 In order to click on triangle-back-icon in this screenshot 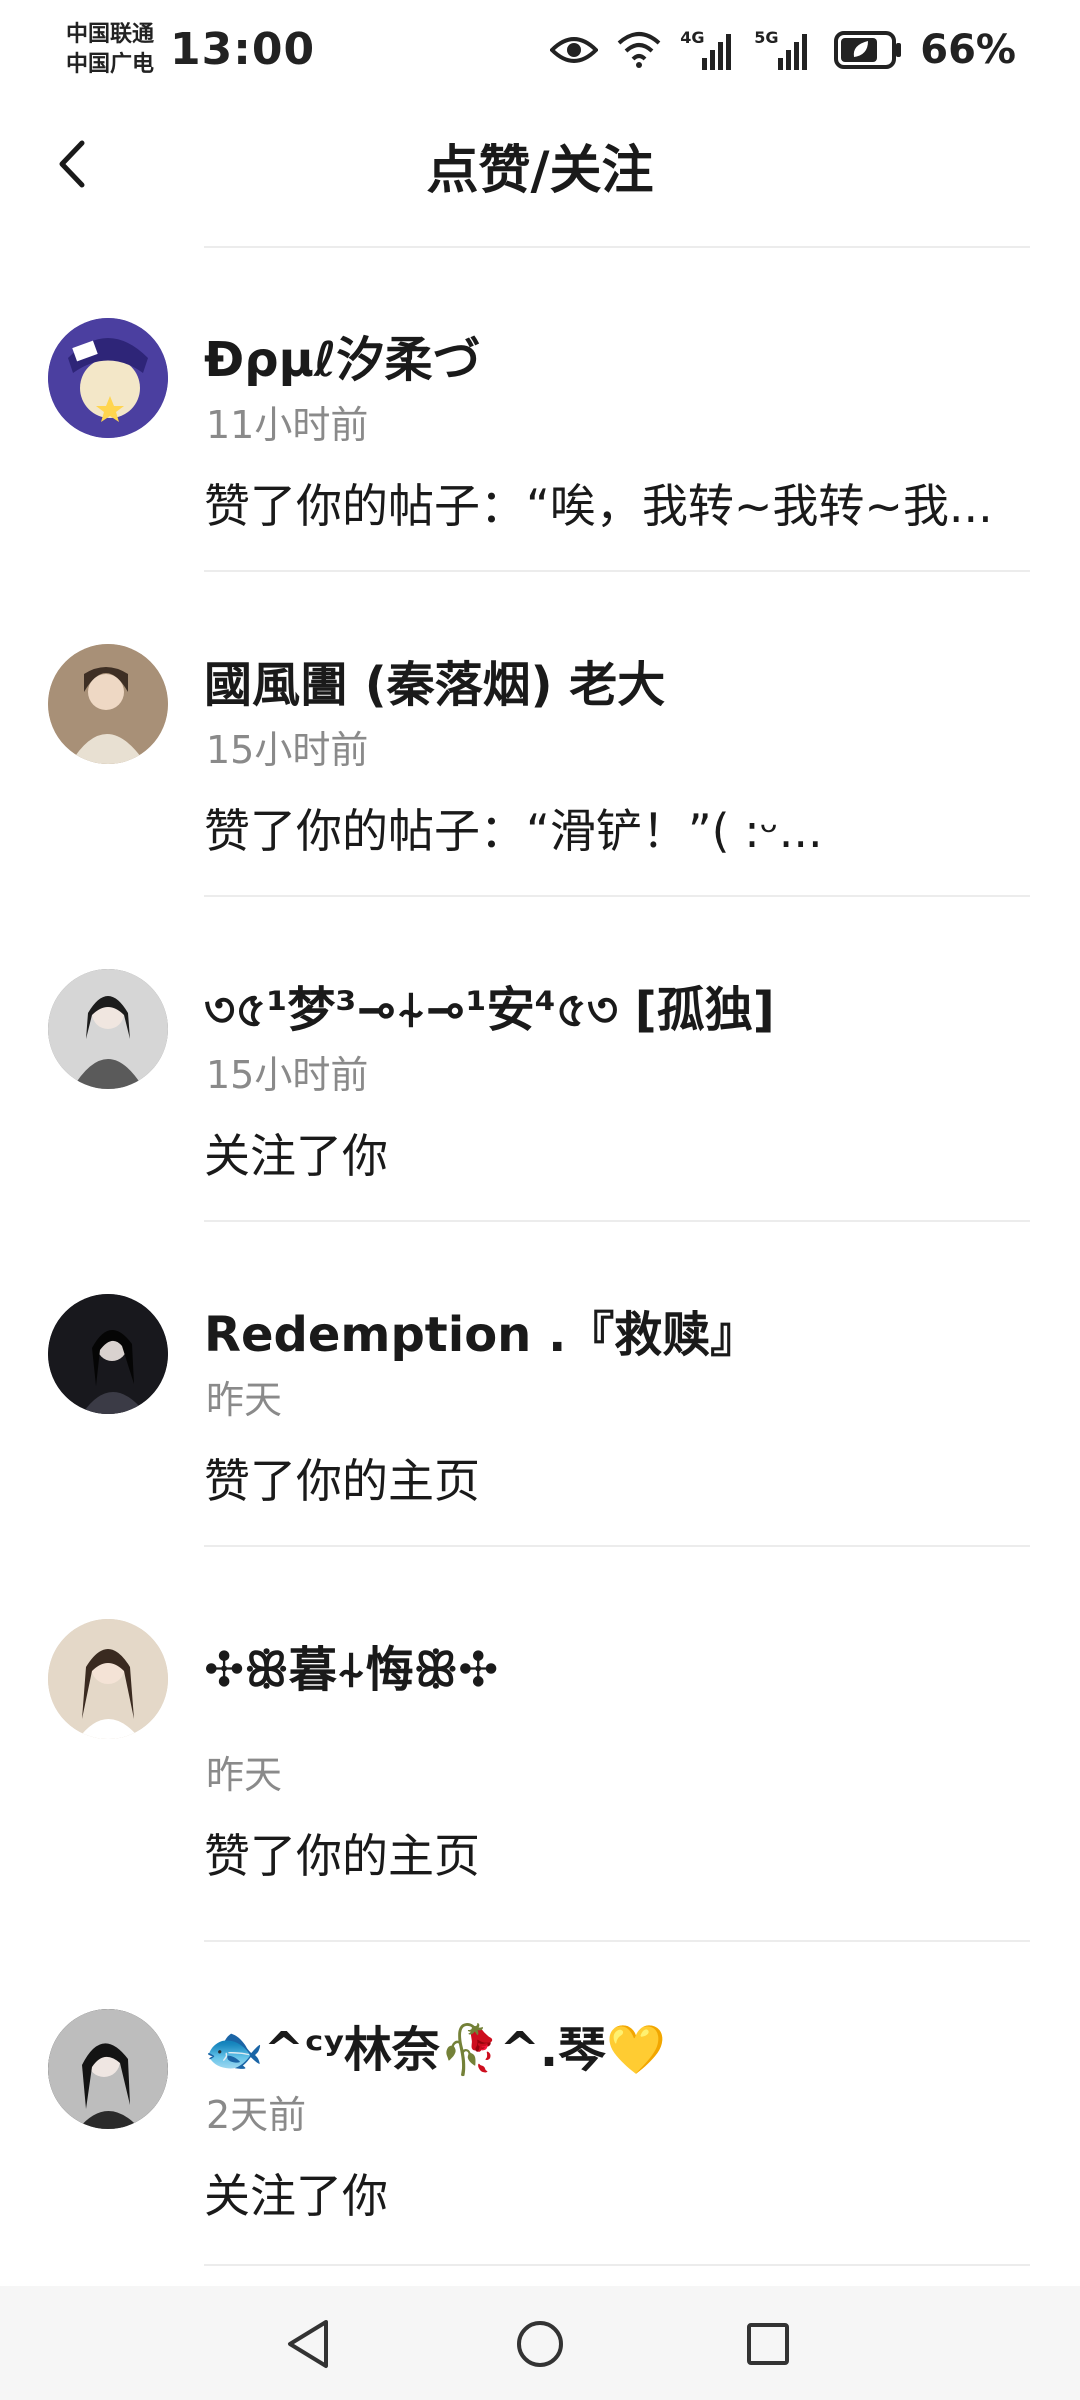, I will do `click(308, 2344)`.